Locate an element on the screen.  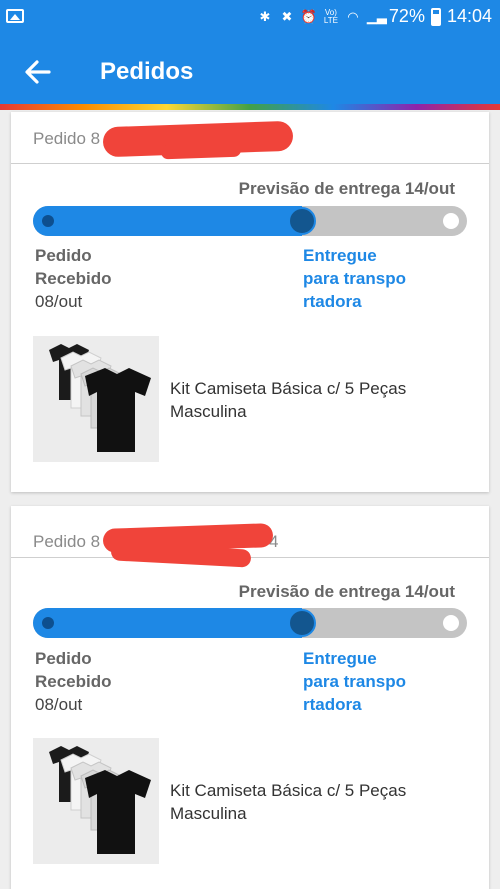
app-bar: Pedidos is located at coordinates (250, 72).